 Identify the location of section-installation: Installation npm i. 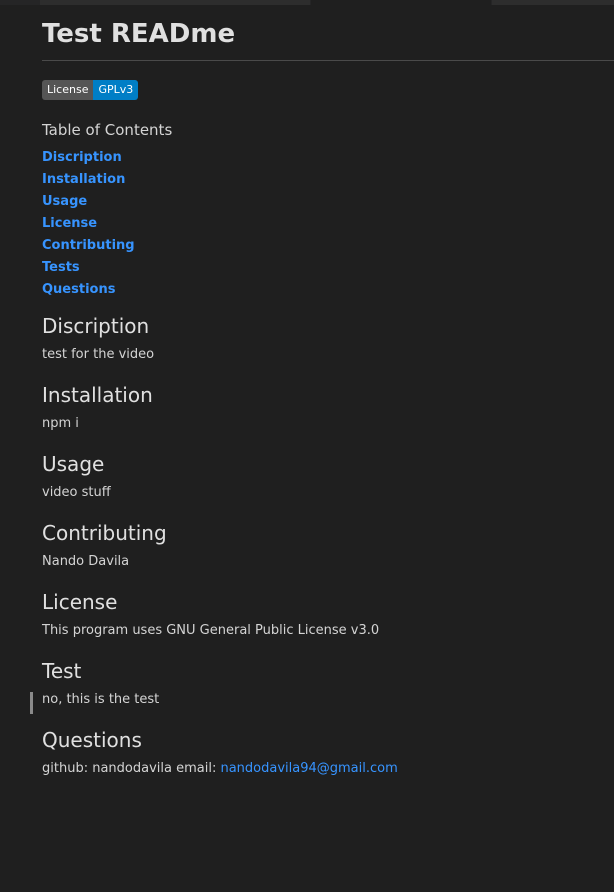
(97, 407).